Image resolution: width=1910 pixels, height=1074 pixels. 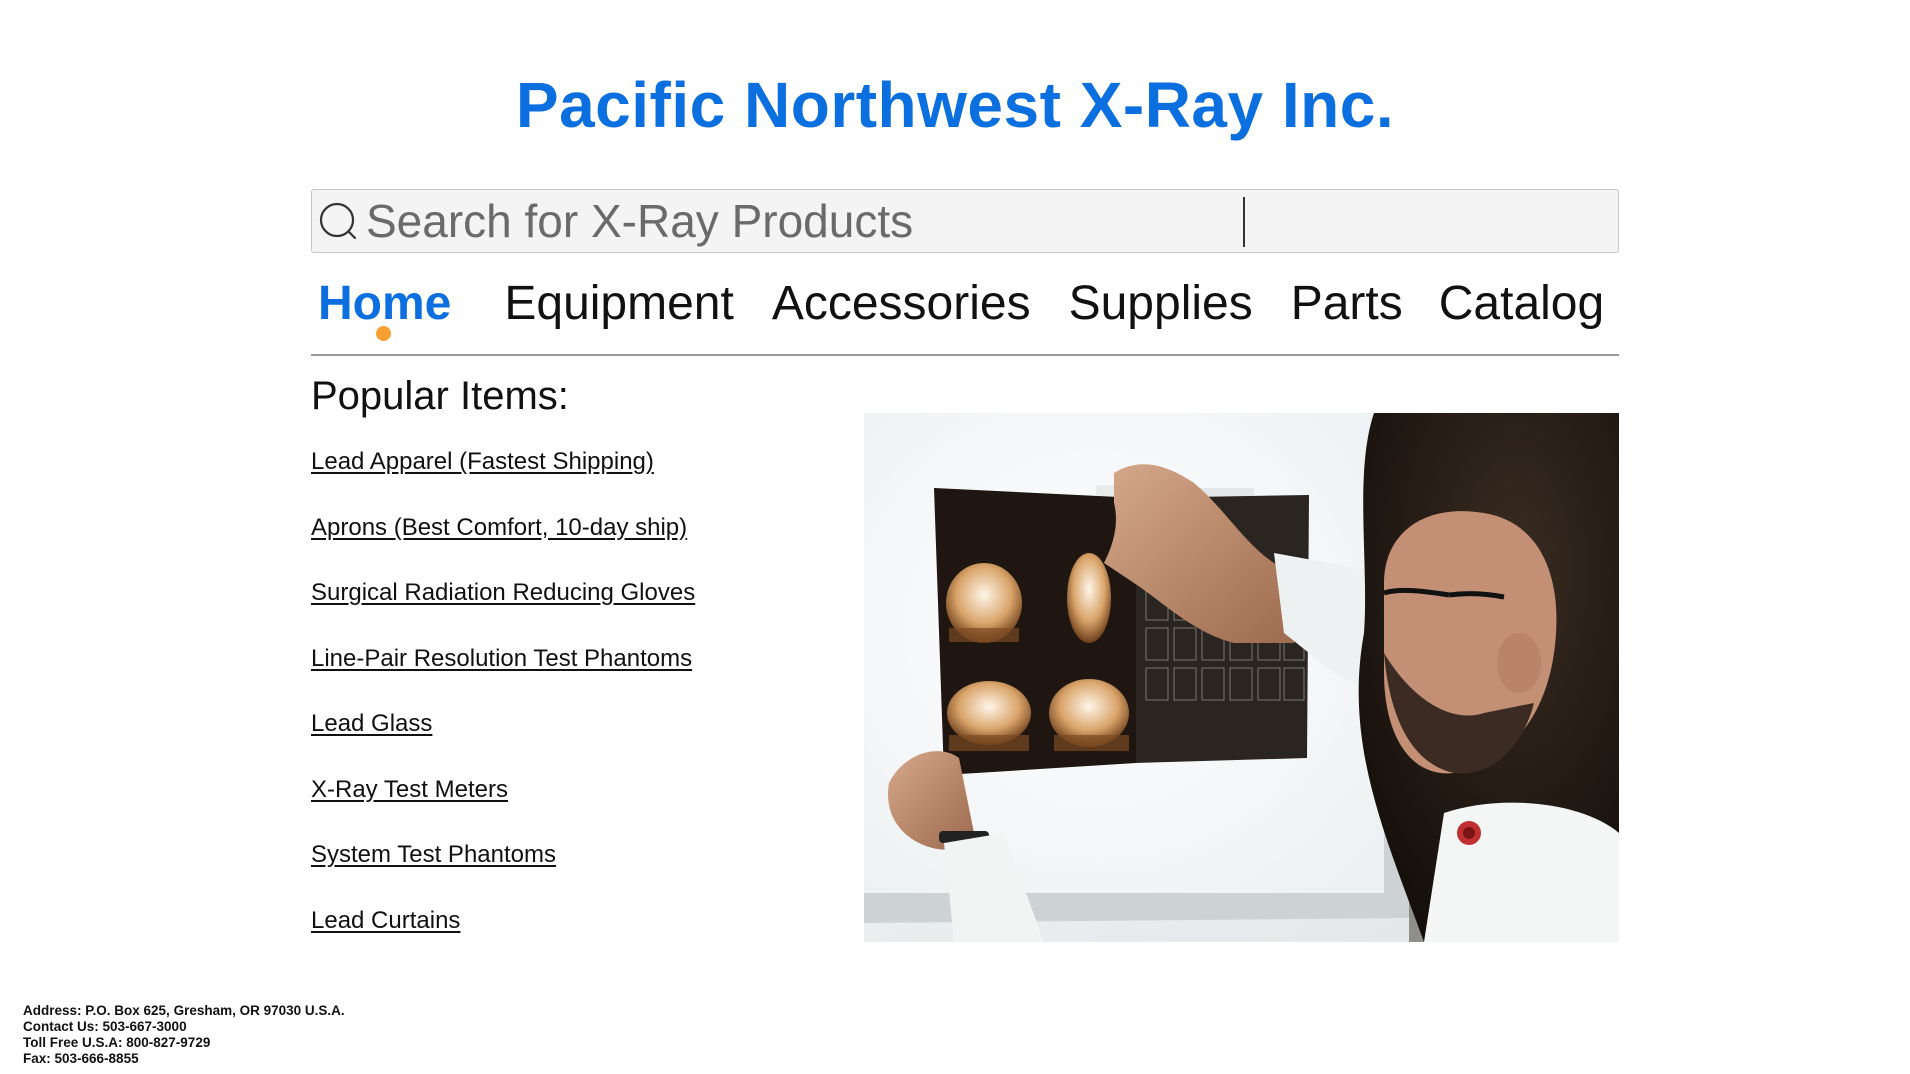 What do you see at coordinates (991, 221) in the screenshot?
I see `search-input` at bounding box center [991, 221].